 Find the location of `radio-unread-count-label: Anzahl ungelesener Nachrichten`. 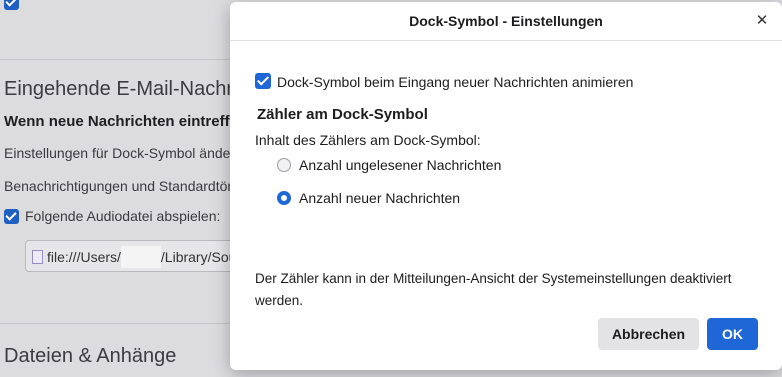

radio-unread-count-label: Anzahl ungelesener Nachrichten is located at coordinates (400, 165).